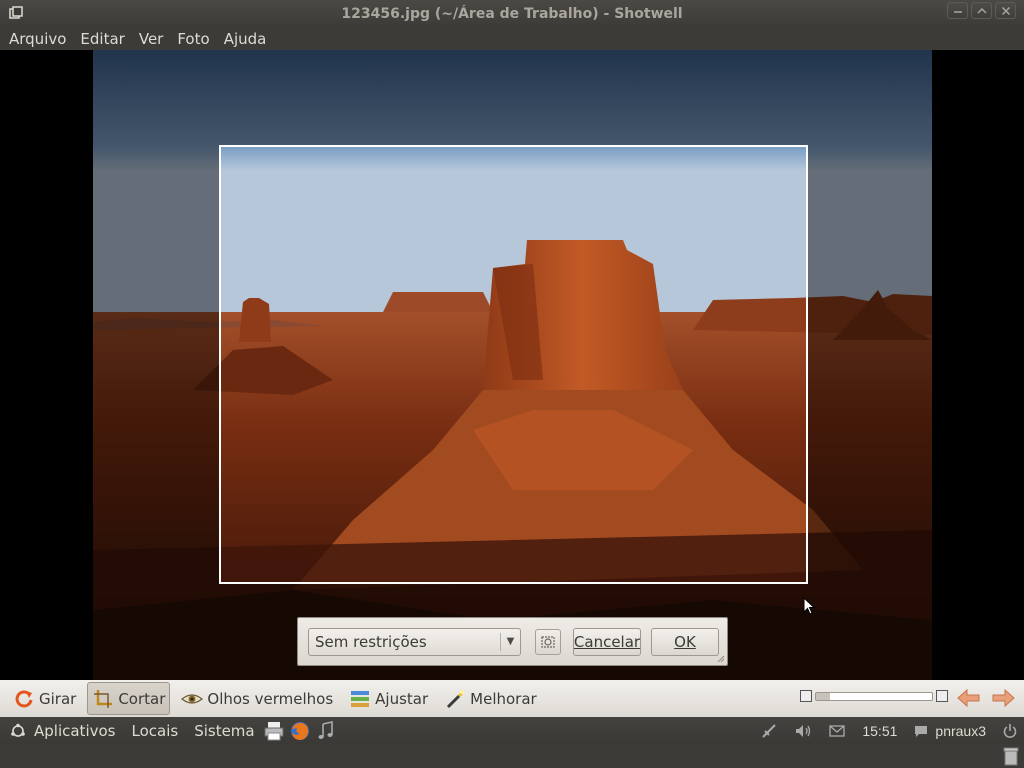 This screenshot has height=768, width=1024. Describe the element at coordinates (769, 731) in the screenshot. I see `network-icon` at that location.